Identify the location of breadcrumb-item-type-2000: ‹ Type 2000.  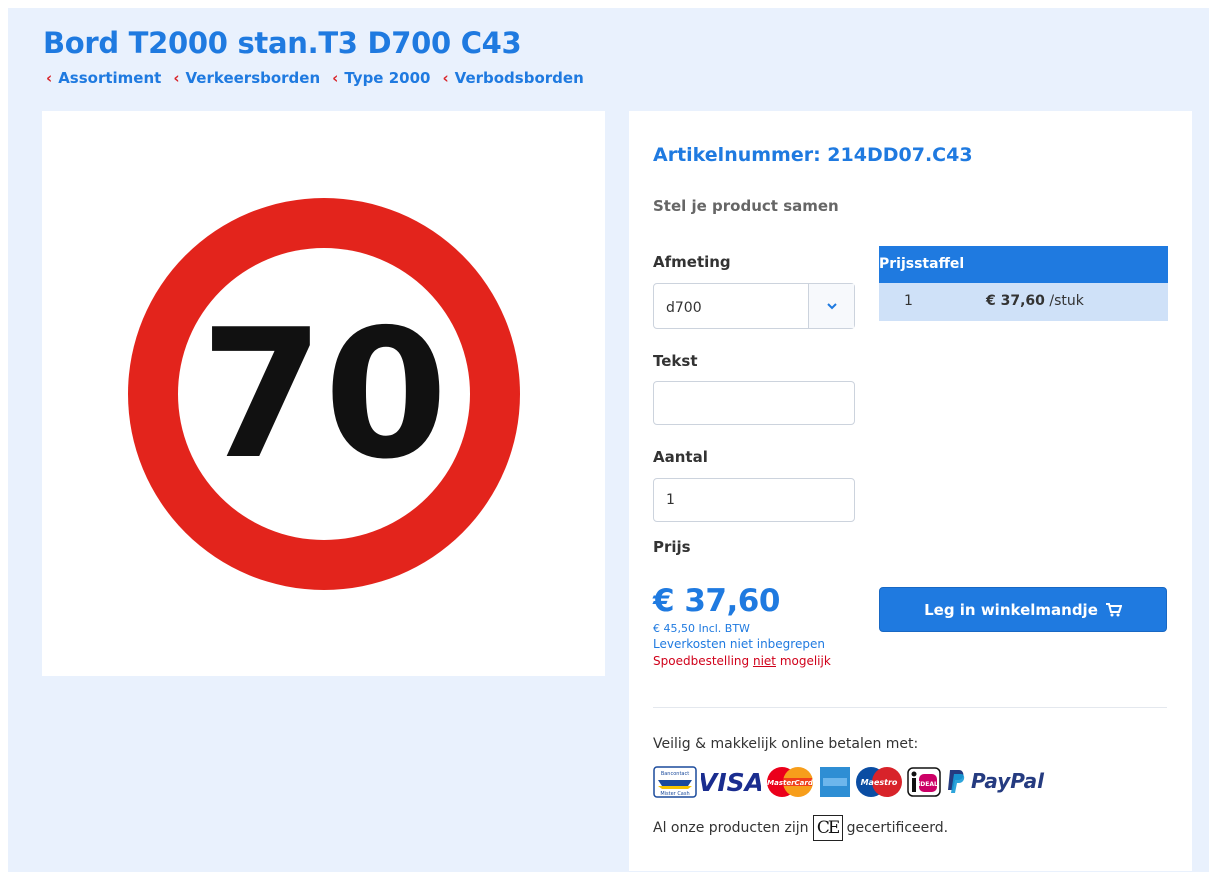
(381, 78).